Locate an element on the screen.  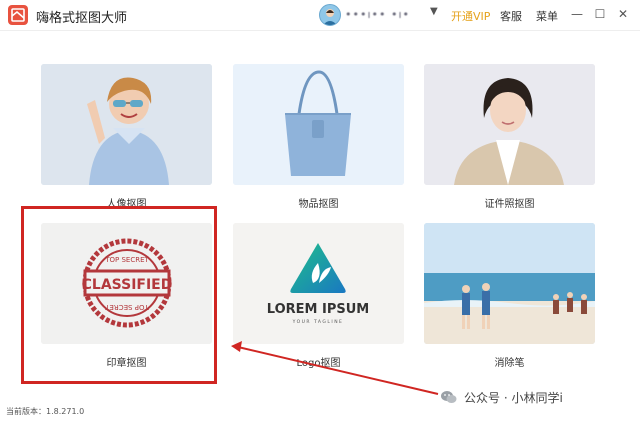
close-icon: ✕ is located at coordinates (623, 14).